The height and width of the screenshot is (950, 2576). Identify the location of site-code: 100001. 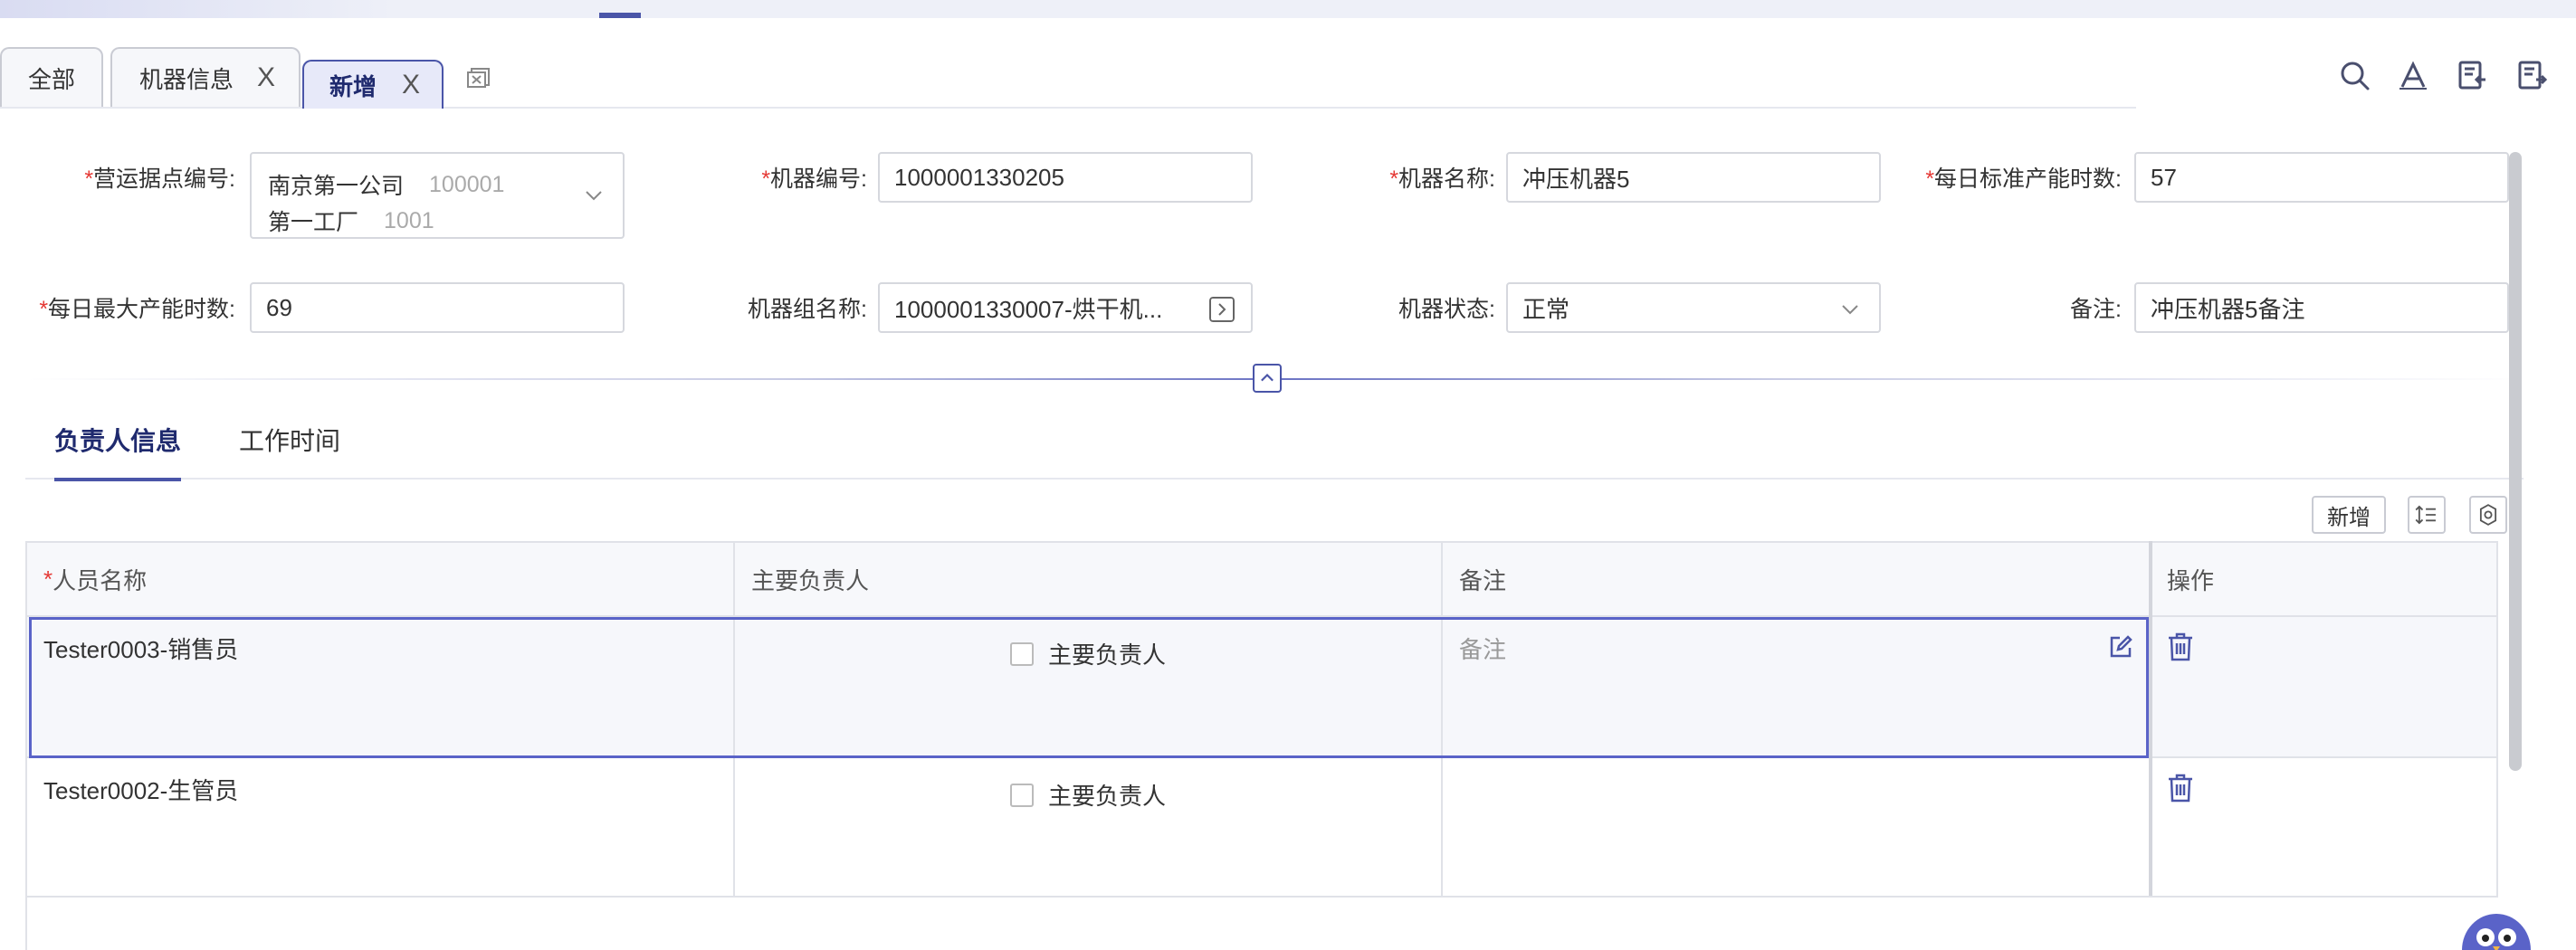
(467, 184).